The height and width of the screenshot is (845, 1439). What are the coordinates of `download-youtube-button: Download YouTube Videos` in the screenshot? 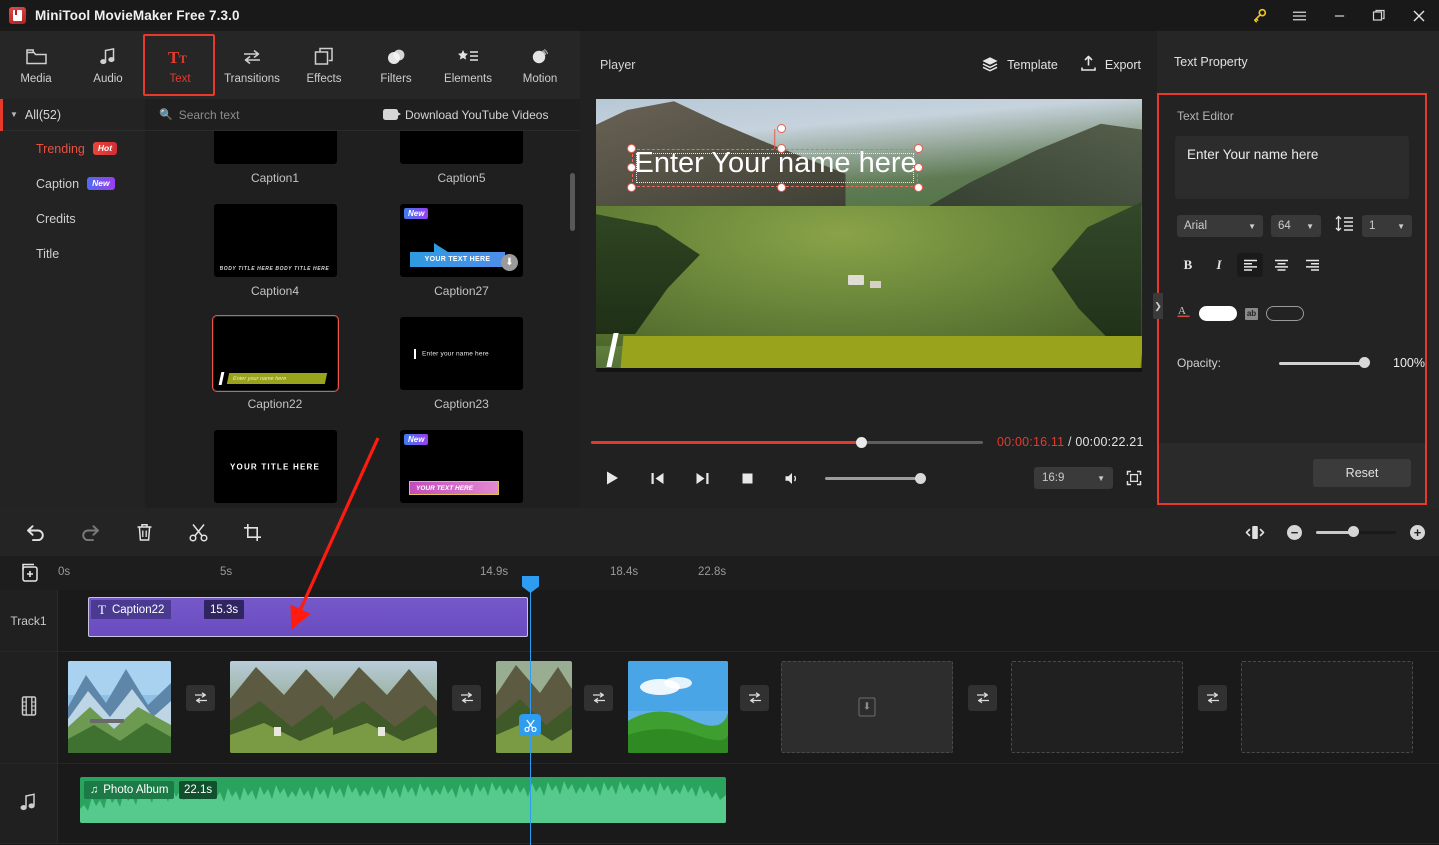 It's located at (465, 115).